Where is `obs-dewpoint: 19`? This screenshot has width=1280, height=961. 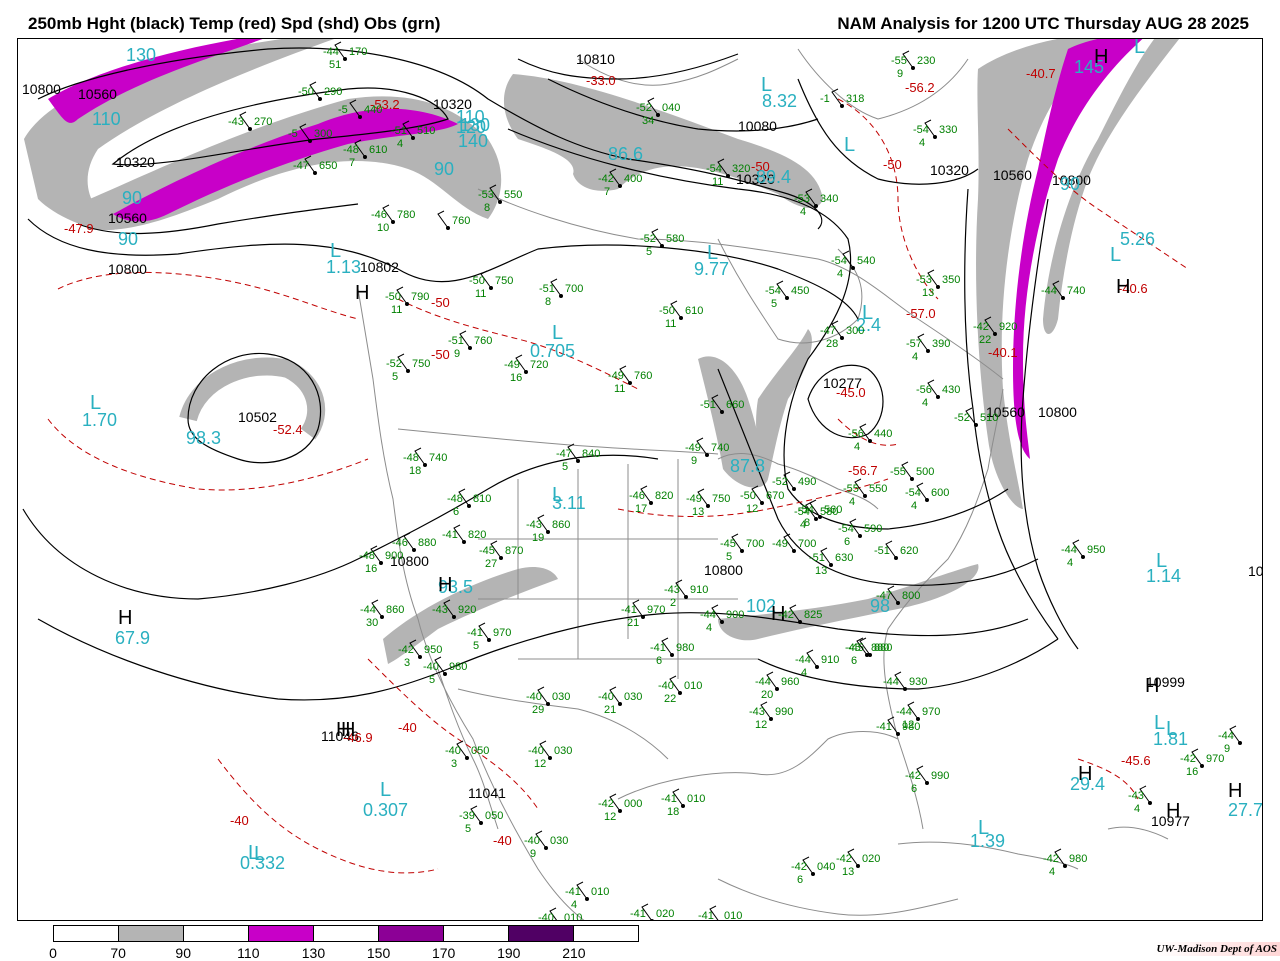 obs-dewpoint: 19 is located at coordinates (538, 538).